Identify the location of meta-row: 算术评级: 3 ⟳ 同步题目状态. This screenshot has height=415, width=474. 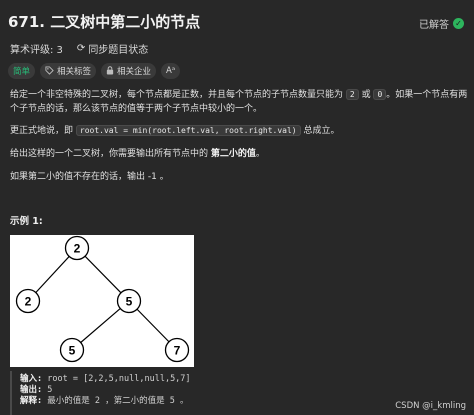
(79, 48).